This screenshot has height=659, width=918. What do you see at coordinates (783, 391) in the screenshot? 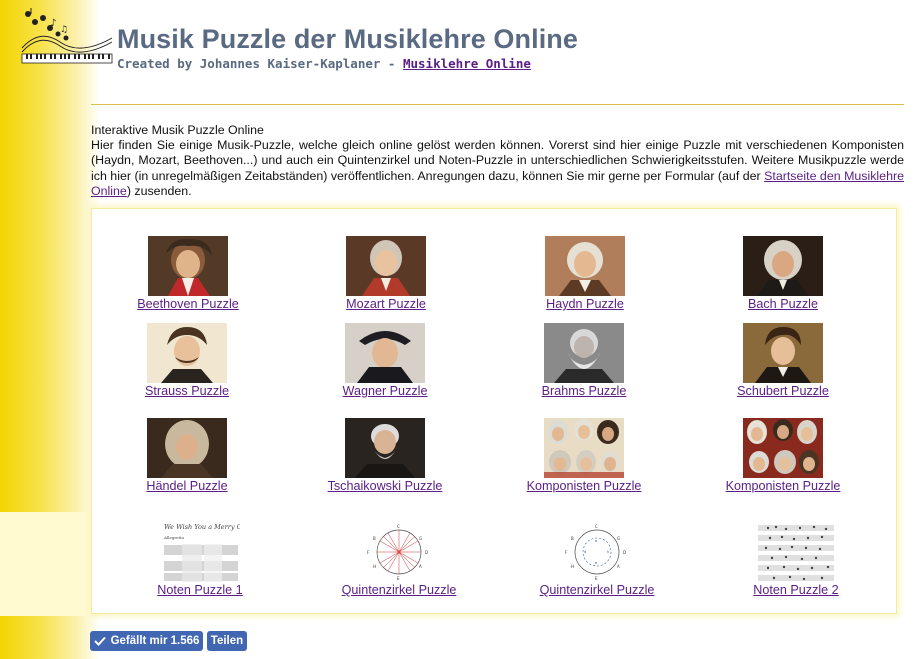
I see `puzzle-link: Schubert Puzzle` at bounding box center [783, 391].